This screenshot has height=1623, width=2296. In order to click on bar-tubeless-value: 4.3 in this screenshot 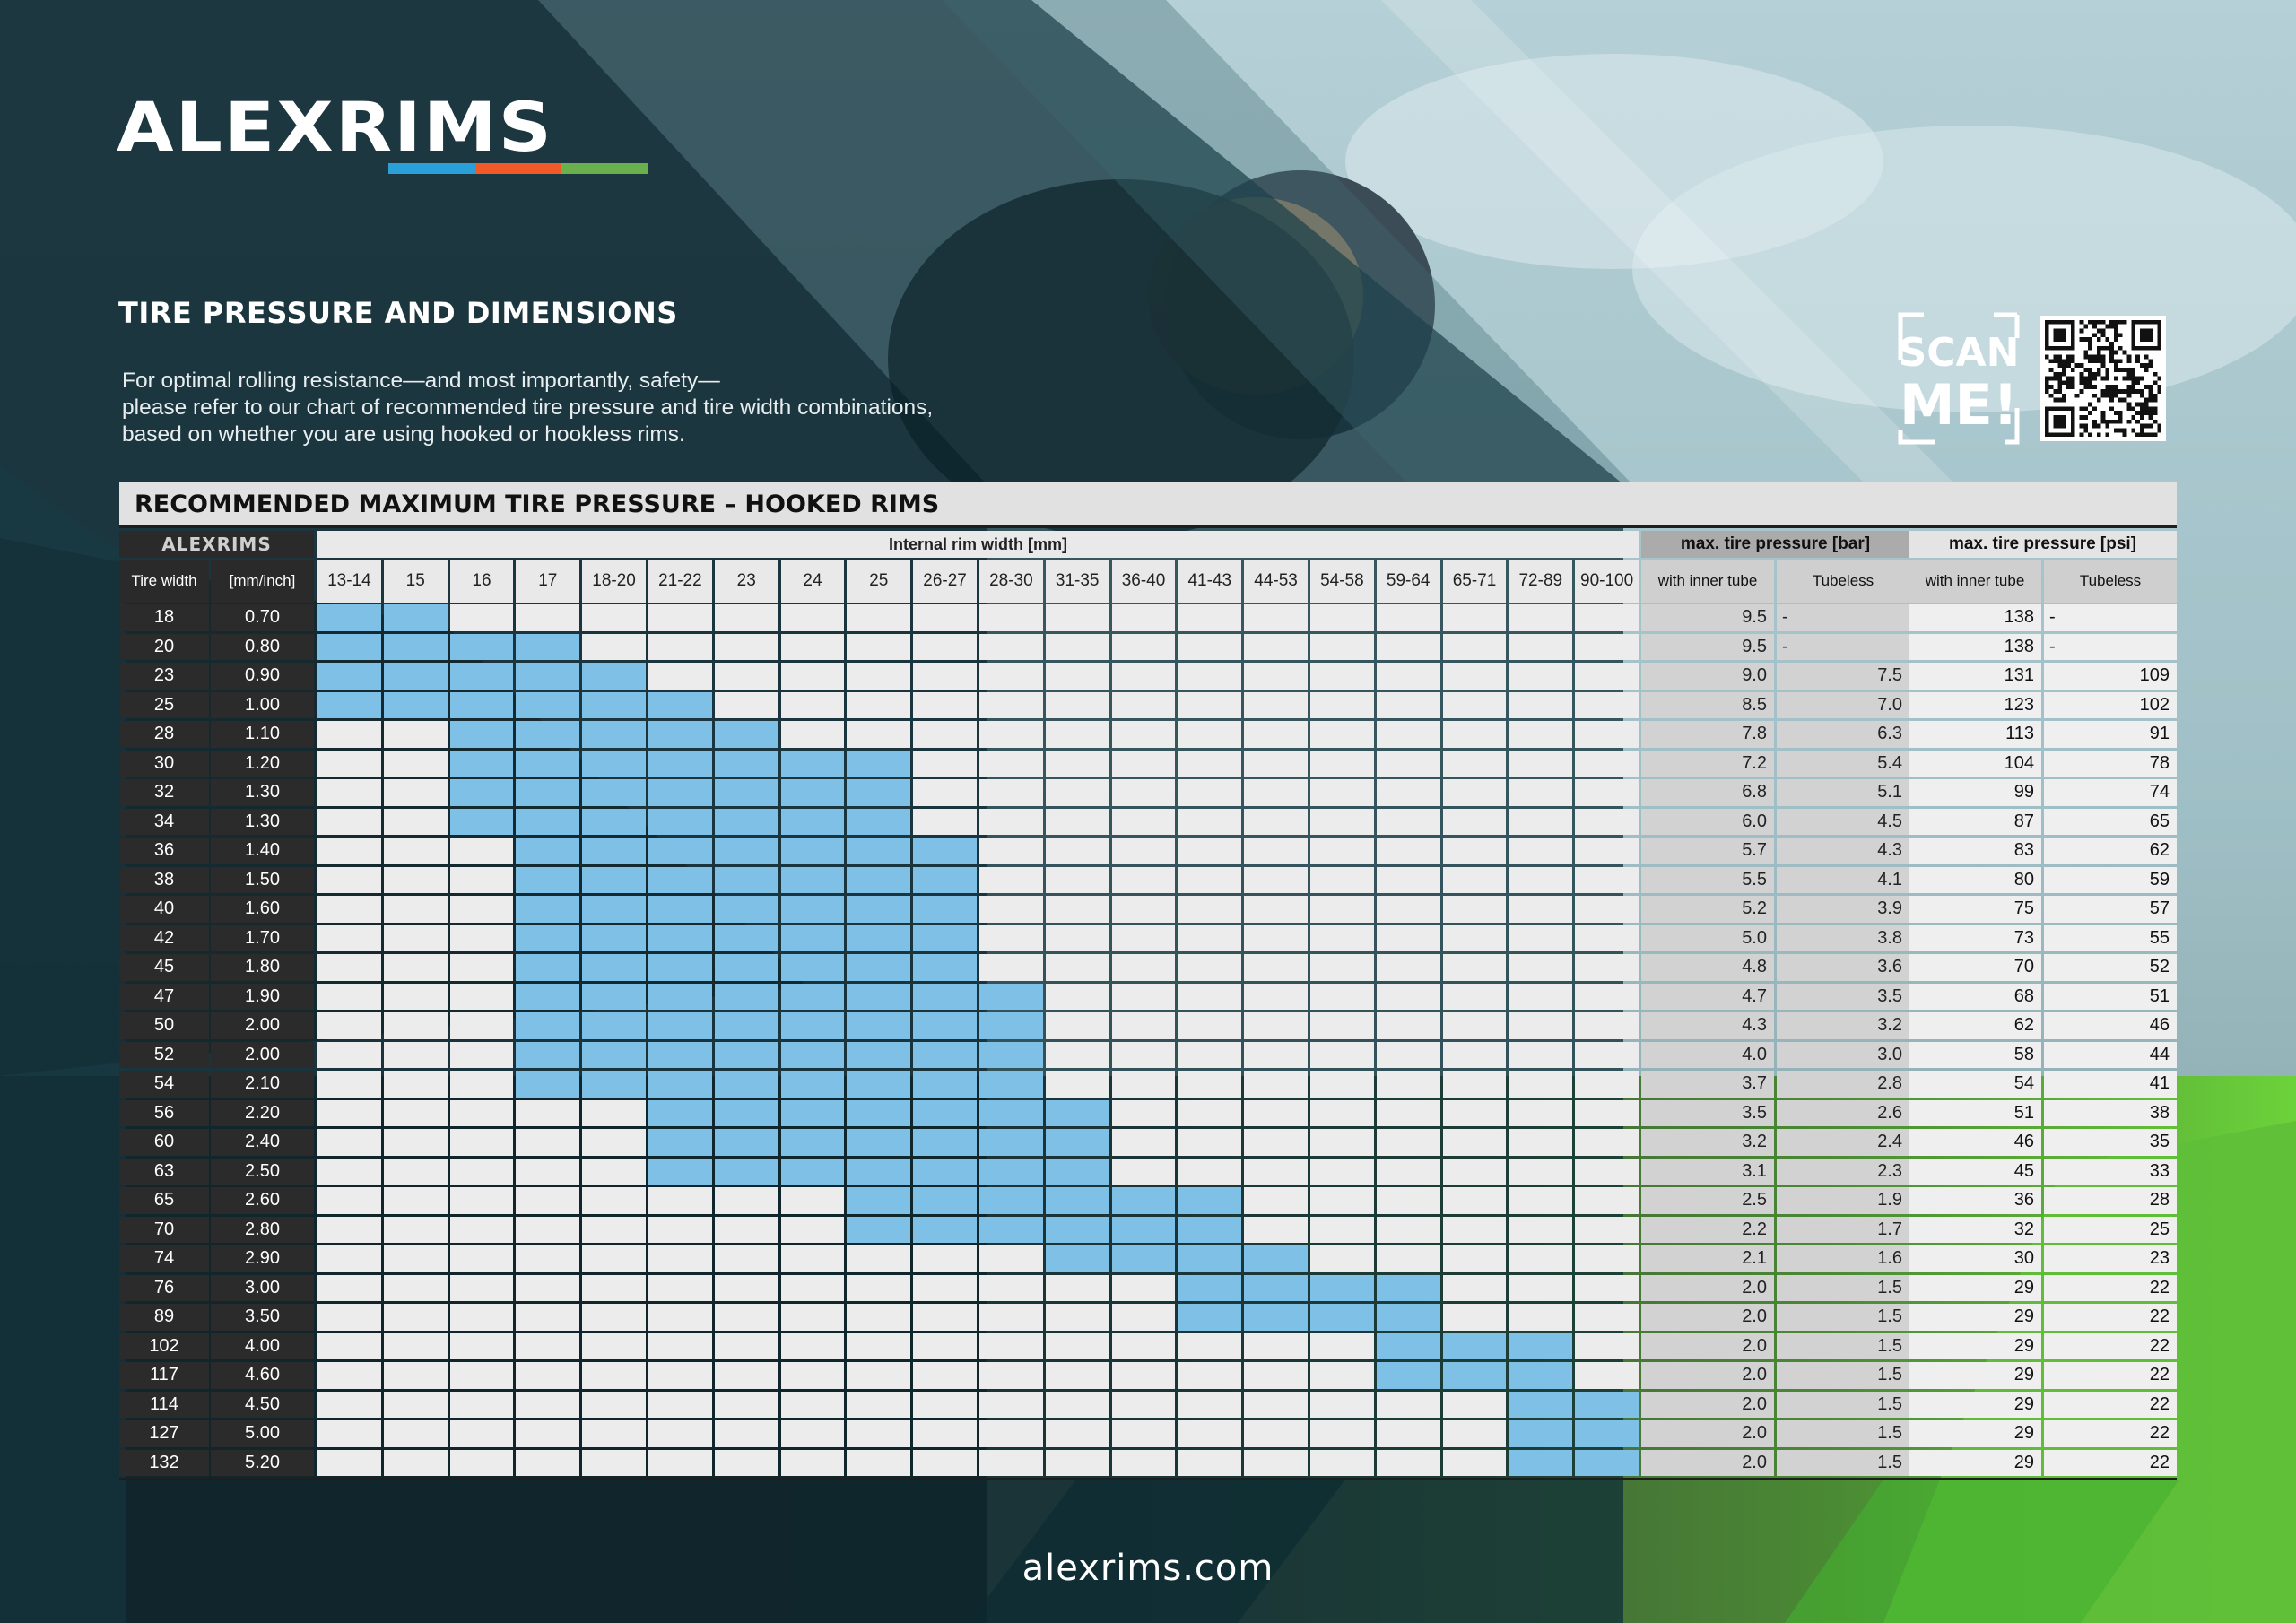, I will do `click(1843, 851)`.